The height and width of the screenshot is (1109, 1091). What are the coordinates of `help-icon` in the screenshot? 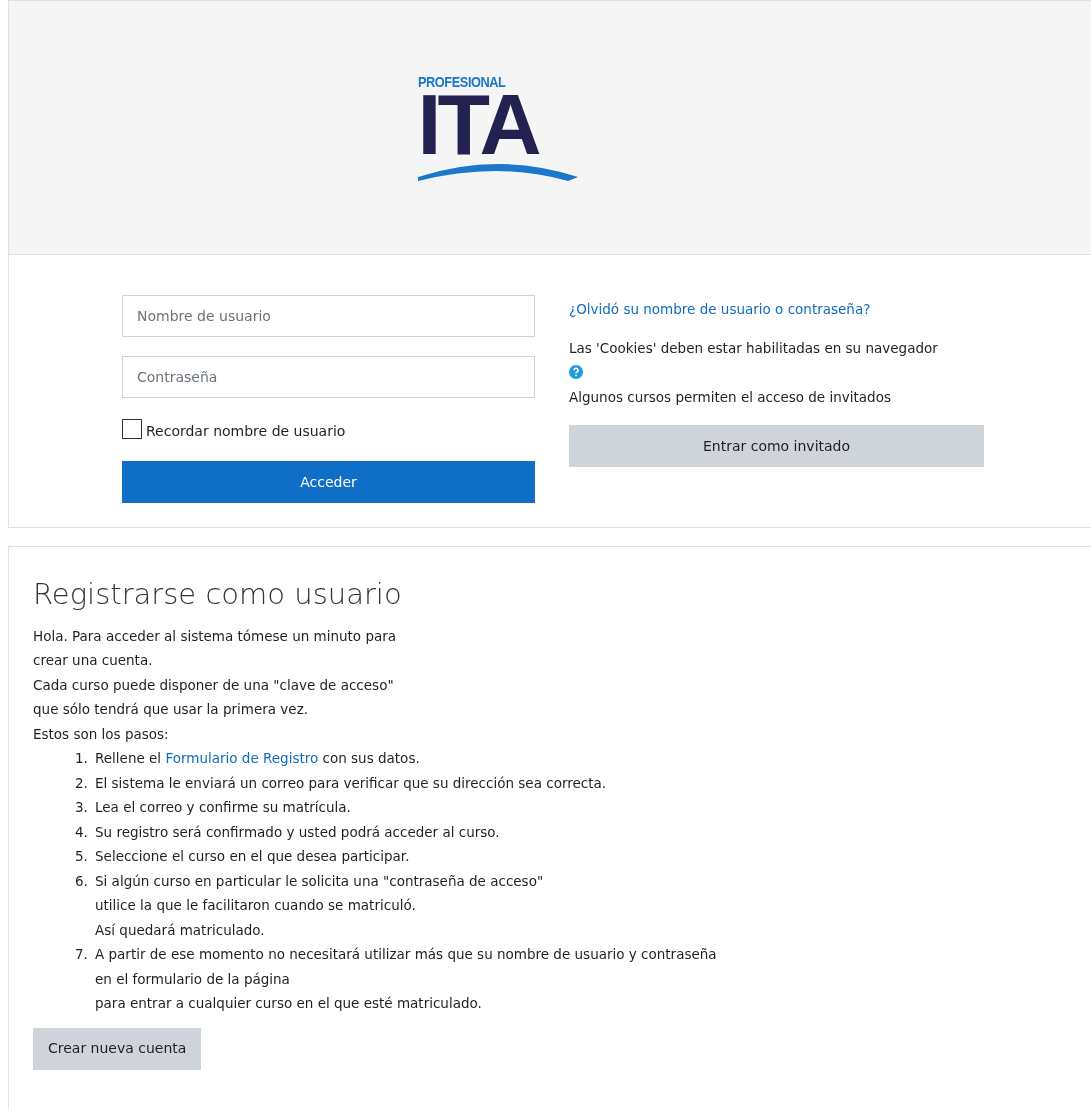 It's located at (576, 371).